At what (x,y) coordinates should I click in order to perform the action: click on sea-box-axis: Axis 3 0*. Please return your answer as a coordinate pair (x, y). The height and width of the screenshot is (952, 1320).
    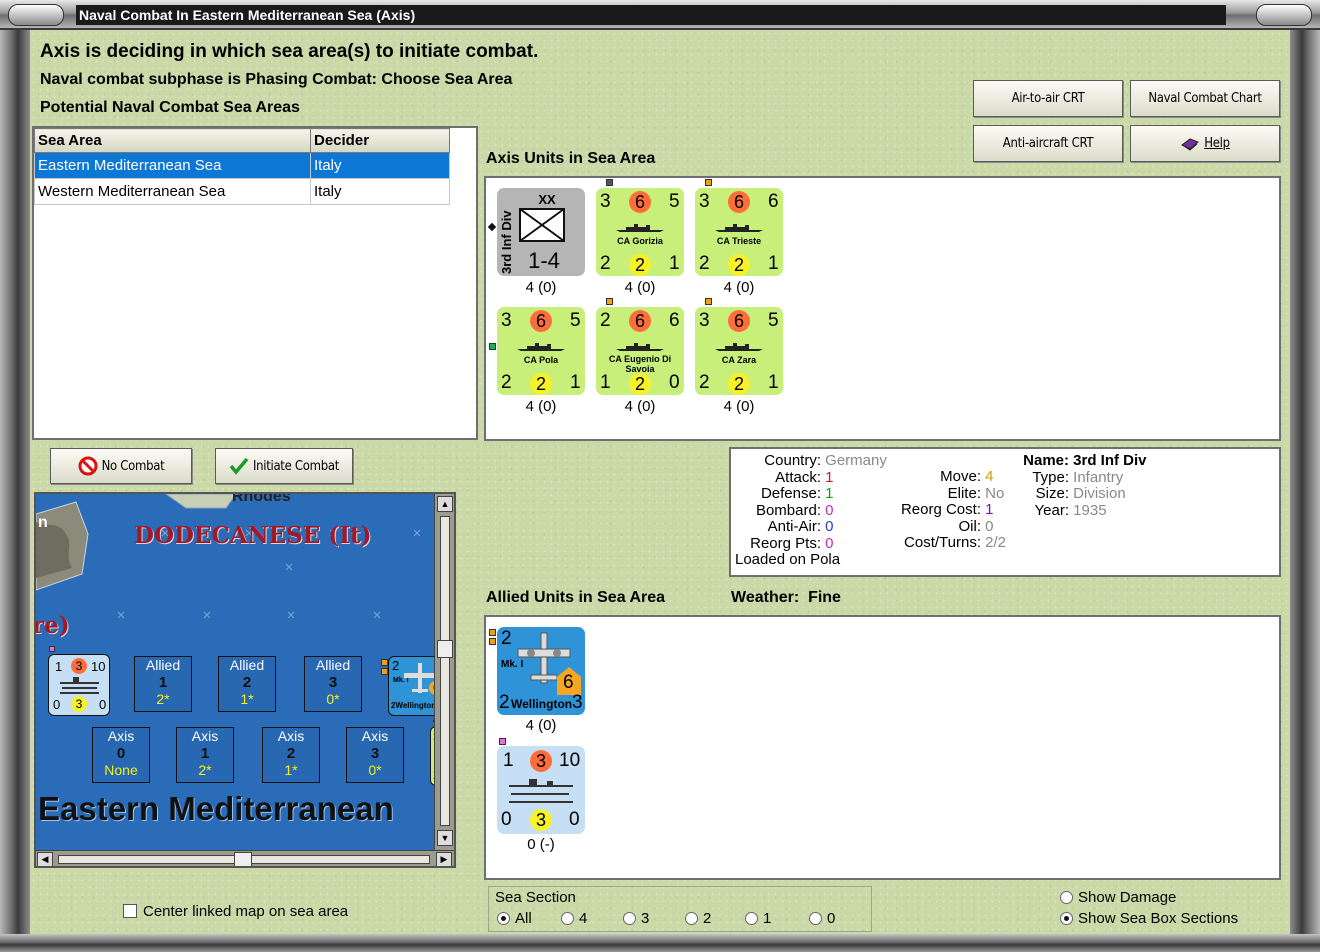
    Looking at the image, I should click on (375, 755).